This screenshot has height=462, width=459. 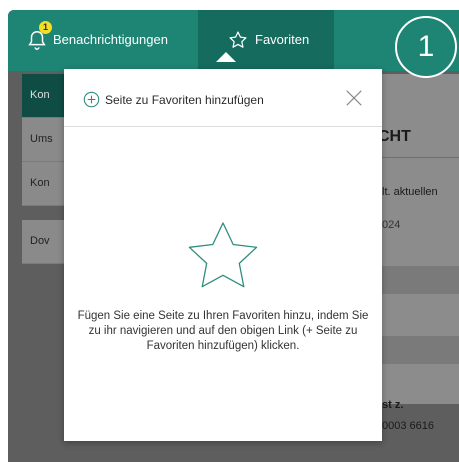 I want to click on popover-divider, so click(x=223, y=126).